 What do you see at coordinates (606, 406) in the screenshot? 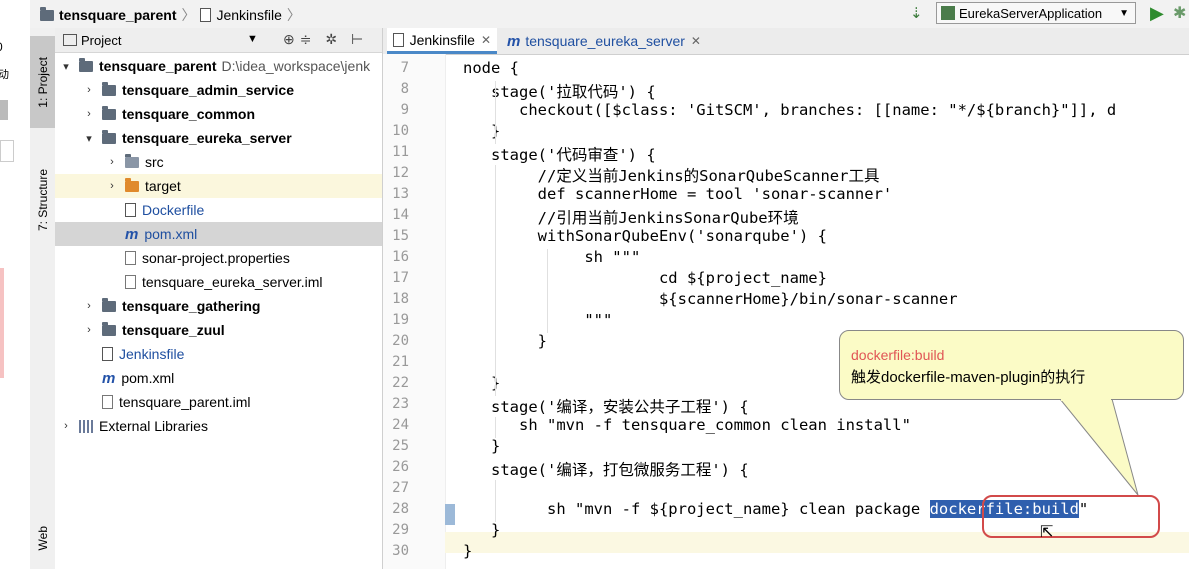
I see `code-line: stage('编译，安装公共子工程') {` at bounding box center [606, 406].